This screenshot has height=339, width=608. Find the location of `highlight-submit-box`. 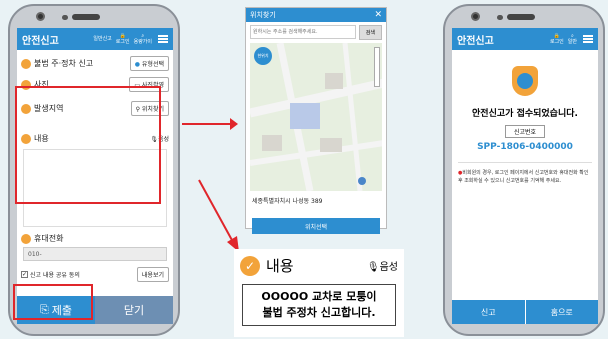

highlight-submit-box is located at coordinates (53, 302).